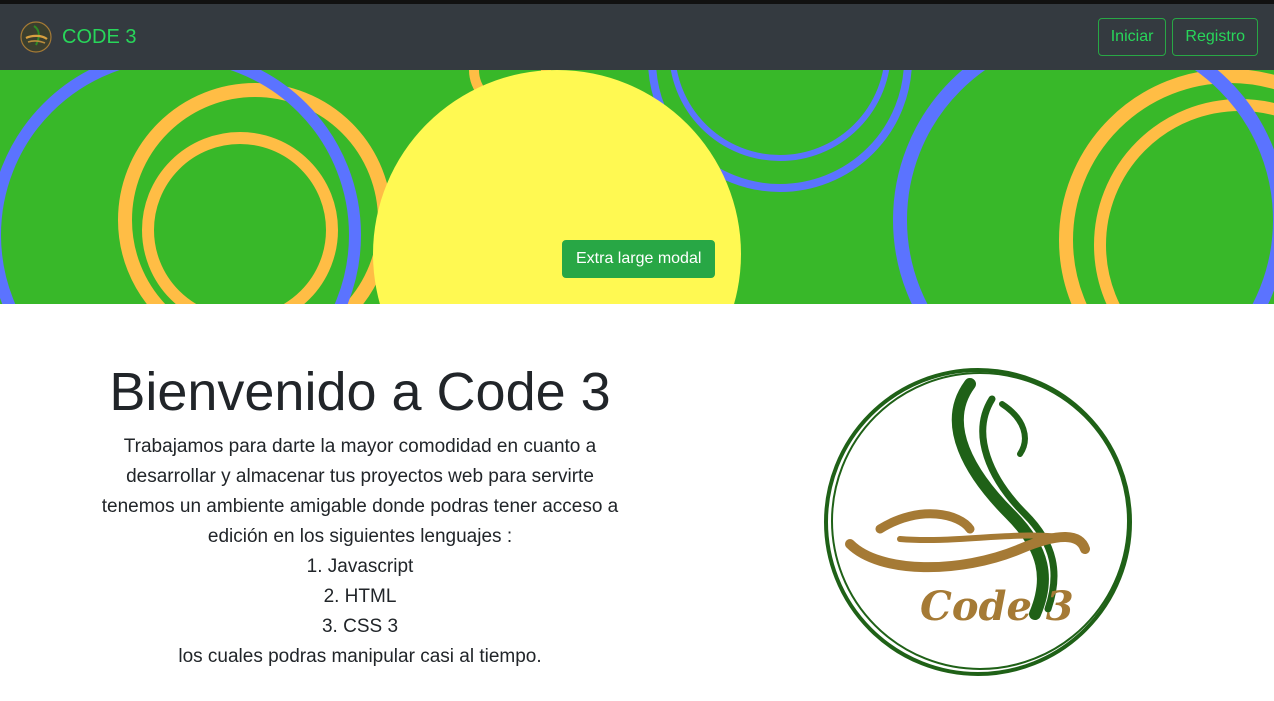 This screenshot has height=701, width=1274. I want to click on code3-logo-icon: Code 3, so click(978, 522).